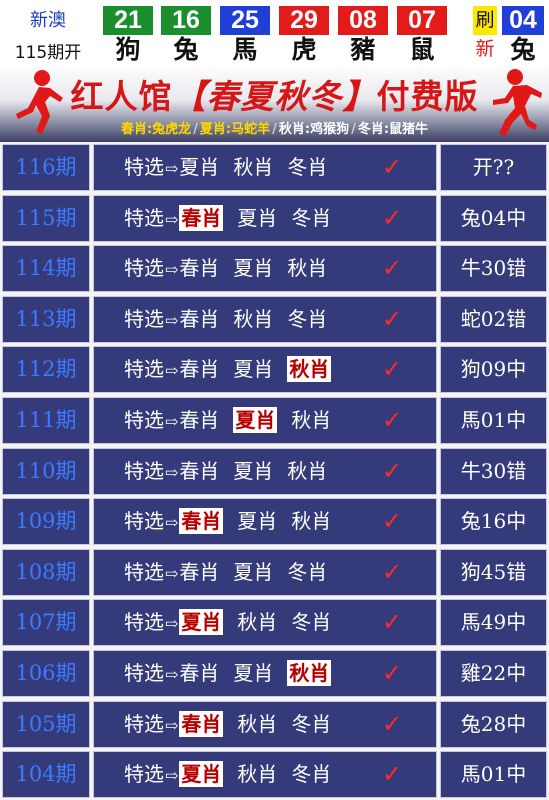  What do you see at coordinates (46, 571) in the screenshot?
I see `period-label: 108期` at bounding box center [46, 571].